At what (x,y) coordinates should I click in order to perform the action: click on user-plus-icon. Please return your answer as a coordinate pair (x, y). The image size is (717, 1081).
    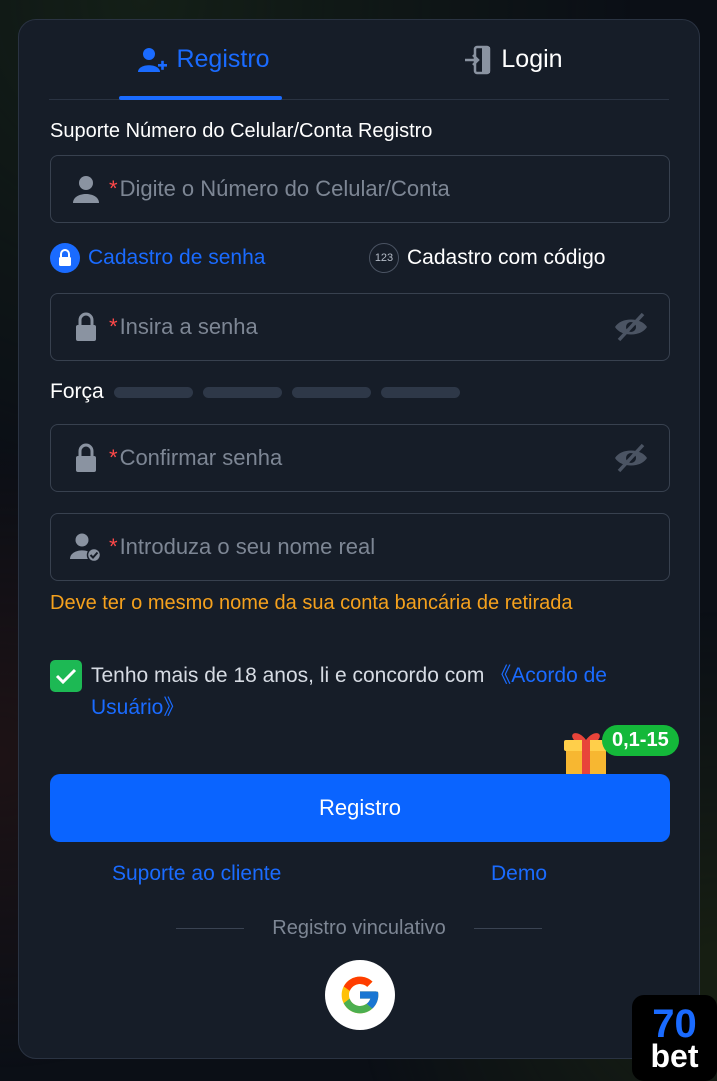
    Looking at the image, I should click on (153, 59).